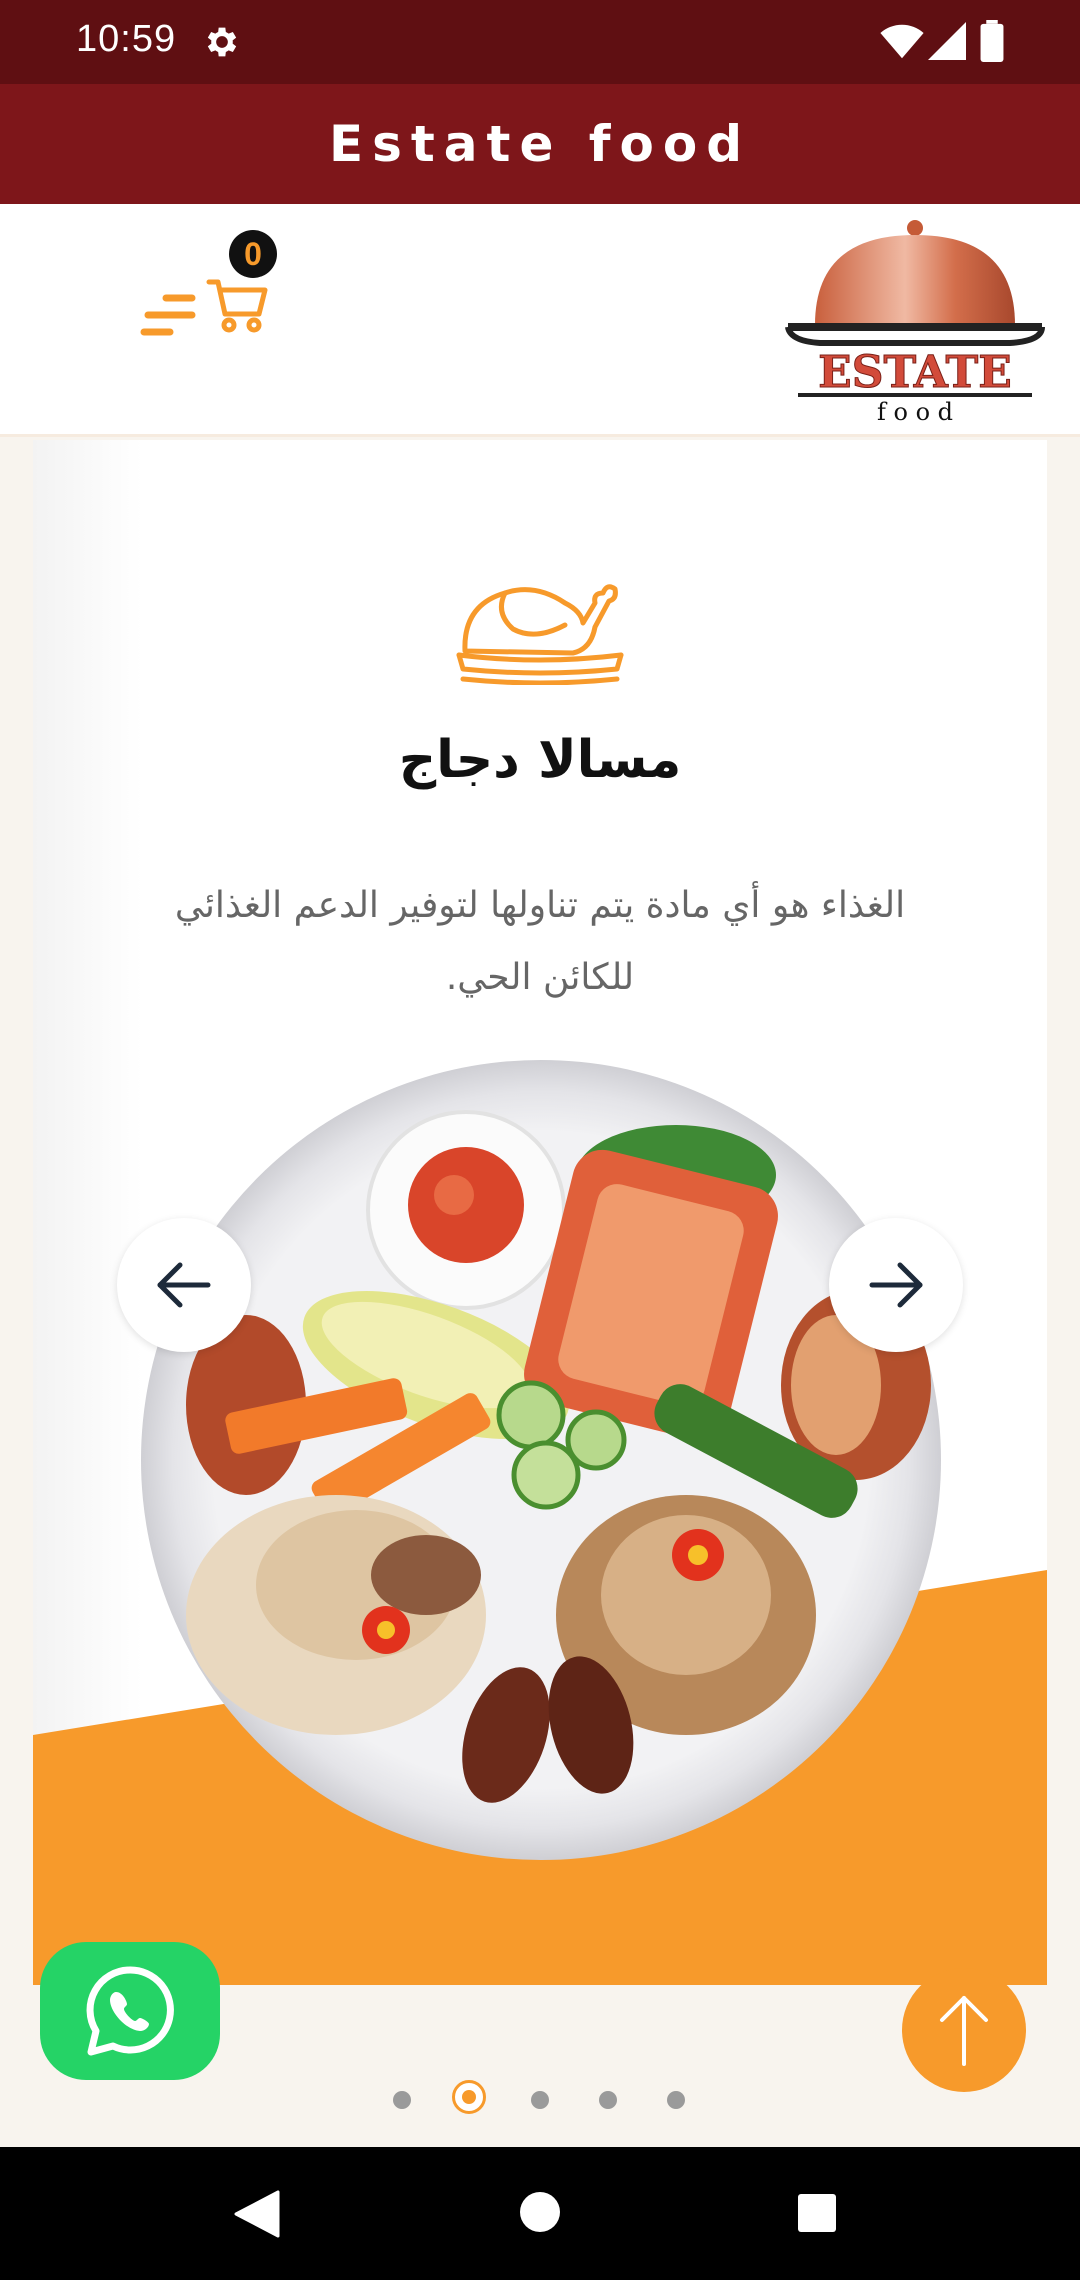  I want to click on menu-lines-icon, so click(170, 317).